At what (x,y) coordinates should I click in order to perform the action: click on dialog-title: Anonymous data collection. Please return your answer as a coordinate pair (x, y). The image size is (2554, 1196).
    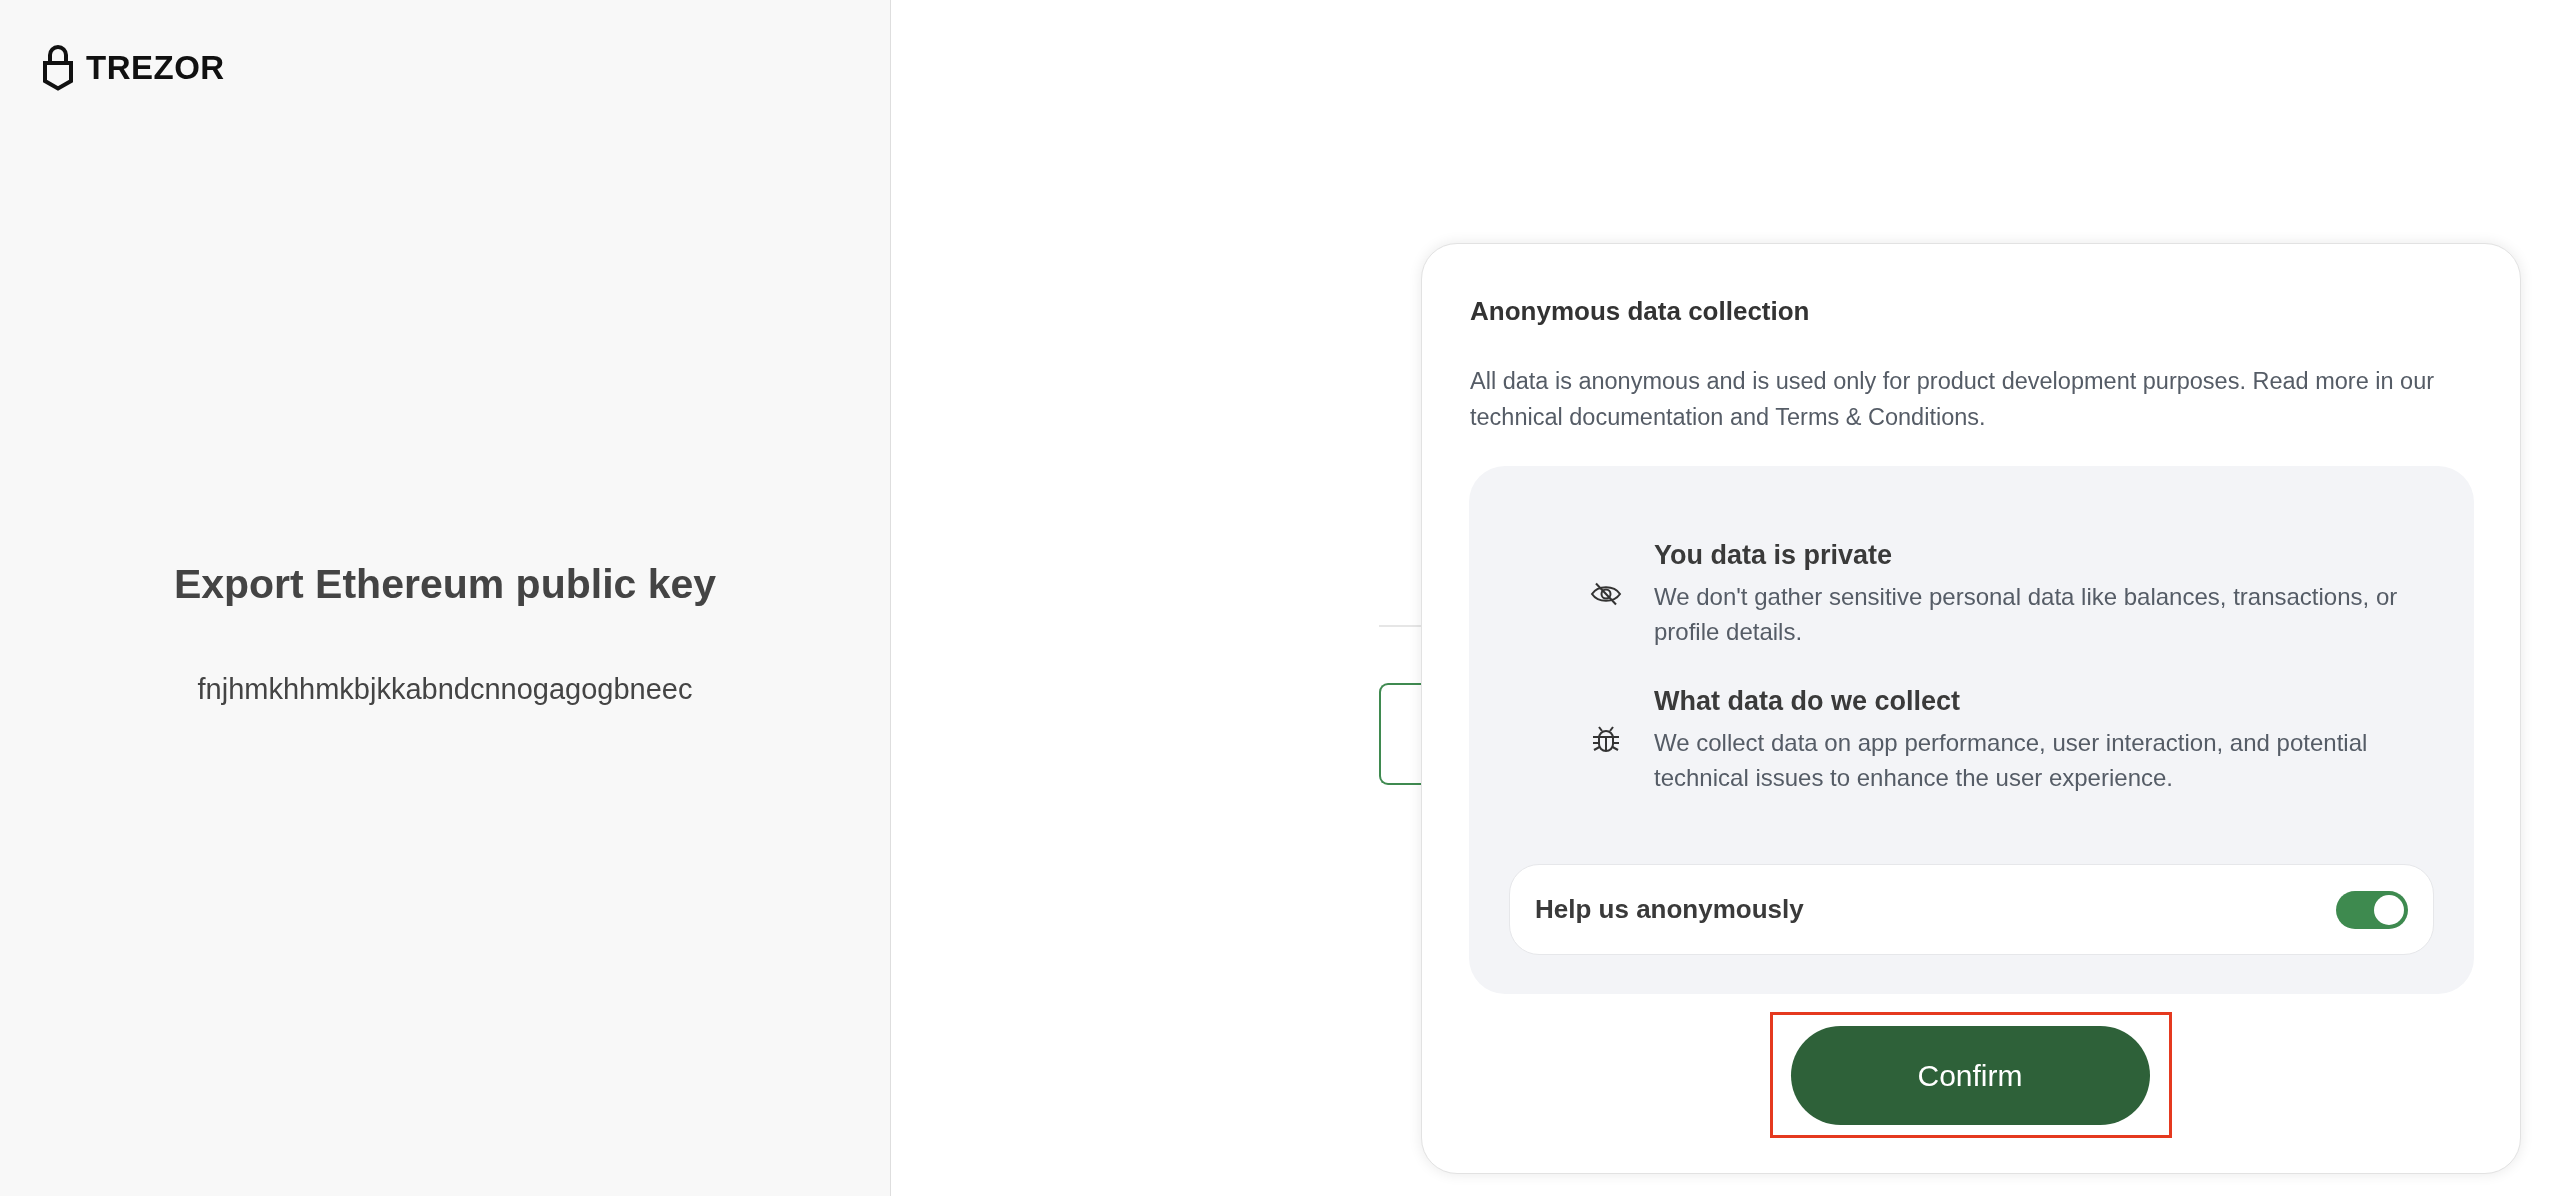
    Looking at the image, I should click on (1640, 311).